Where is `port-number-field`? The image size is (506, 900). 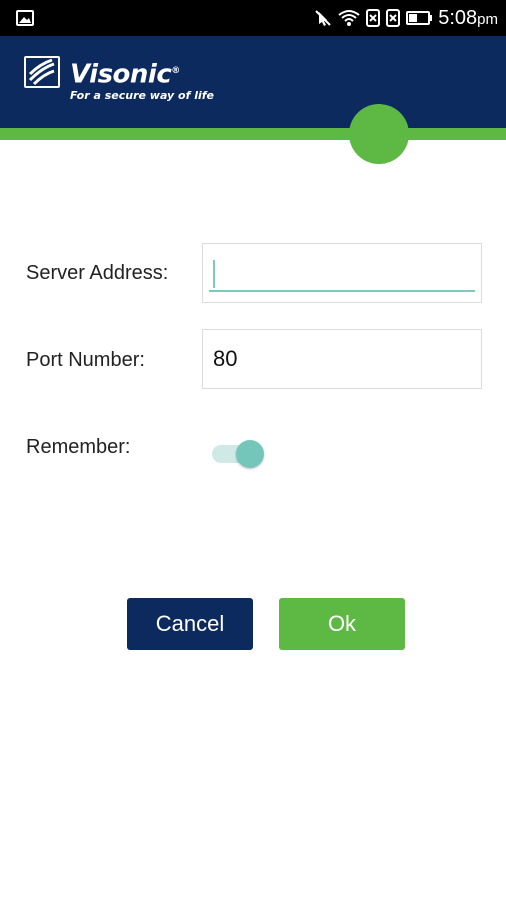
port-number-field is located at coordinates (342, 359).